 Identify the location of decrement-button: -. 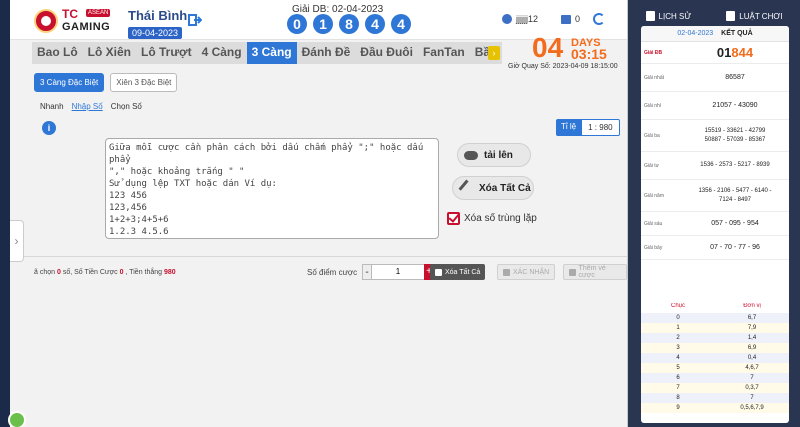
(367, 272).